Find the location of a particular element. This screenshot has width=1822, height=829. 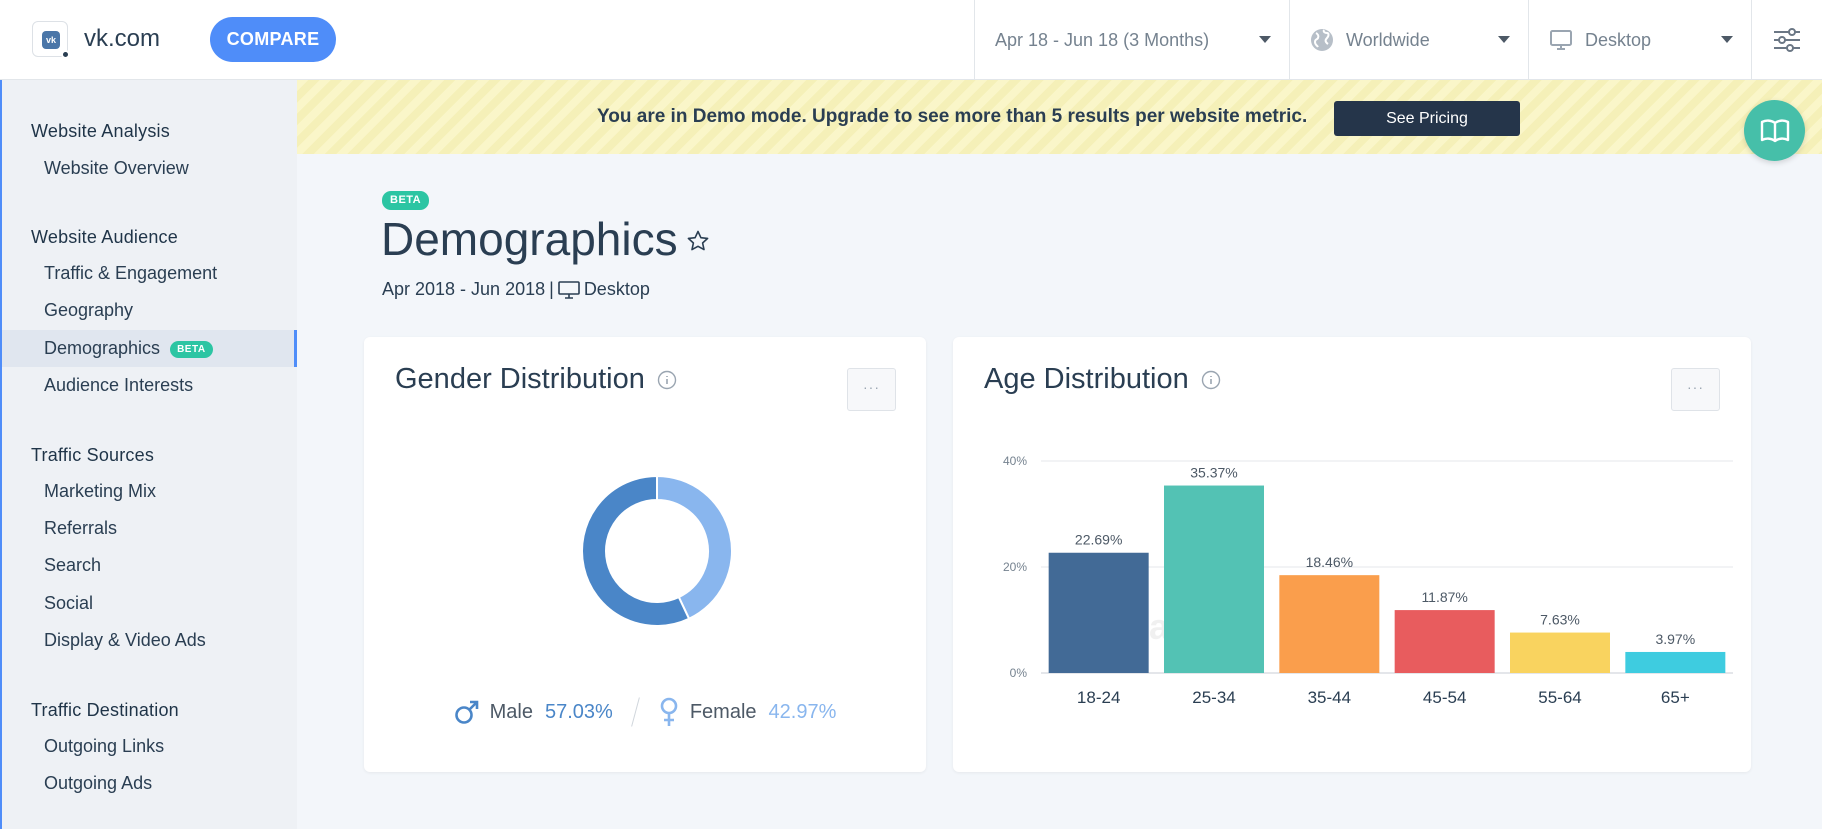

country-dropdown: Worldwide is located at coordinates (1408, 40).